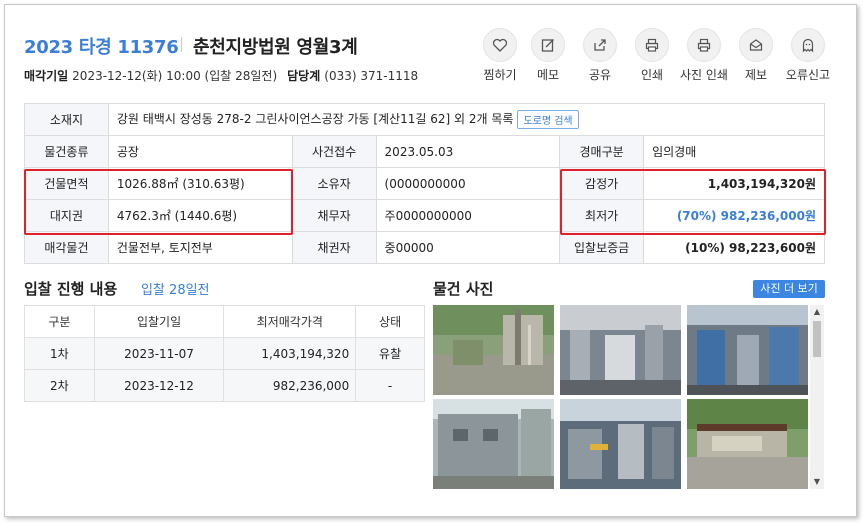 This screenshot has height=523, width=863. Describe the element at coordinates (548, 75) in the screenshot. I see `memo-label: 메모` at that location.